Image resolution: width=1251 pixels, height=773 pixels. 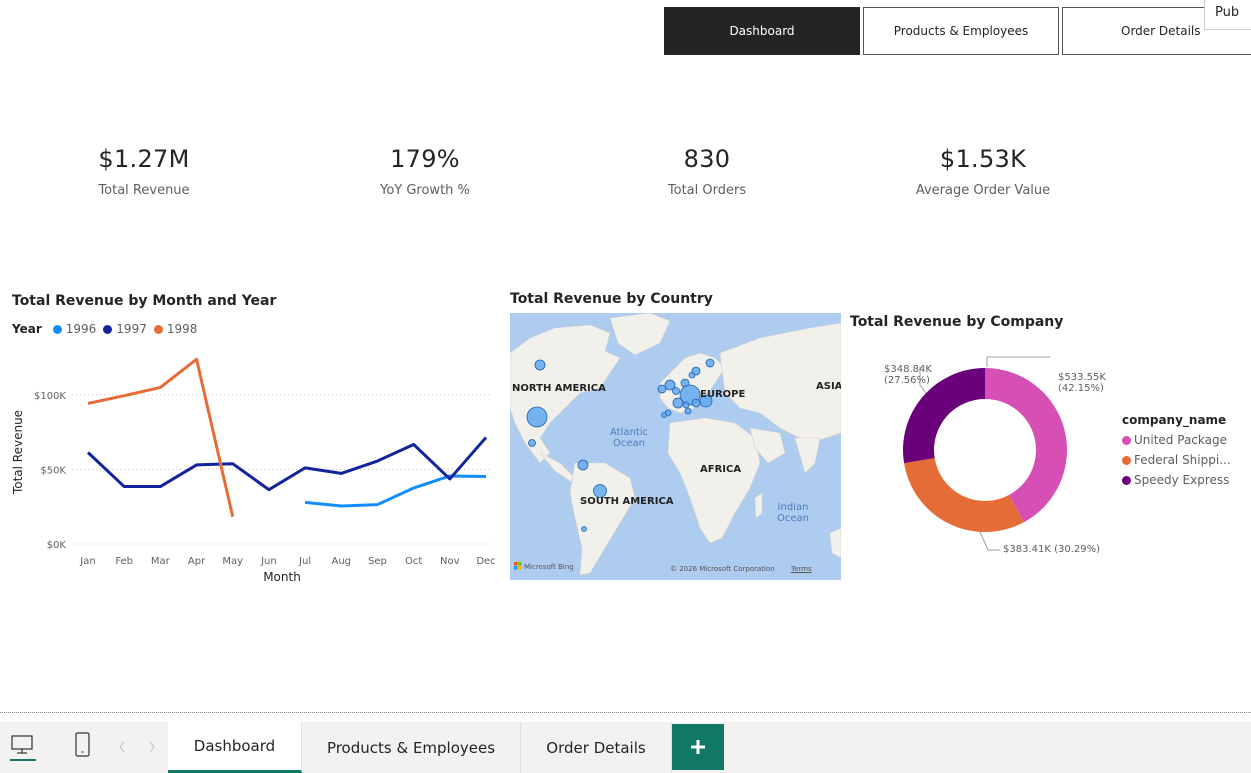 What do you see at coordinates (714, 480) in the screenshot?
I see `land-africa` at bounding box center [714, 480].